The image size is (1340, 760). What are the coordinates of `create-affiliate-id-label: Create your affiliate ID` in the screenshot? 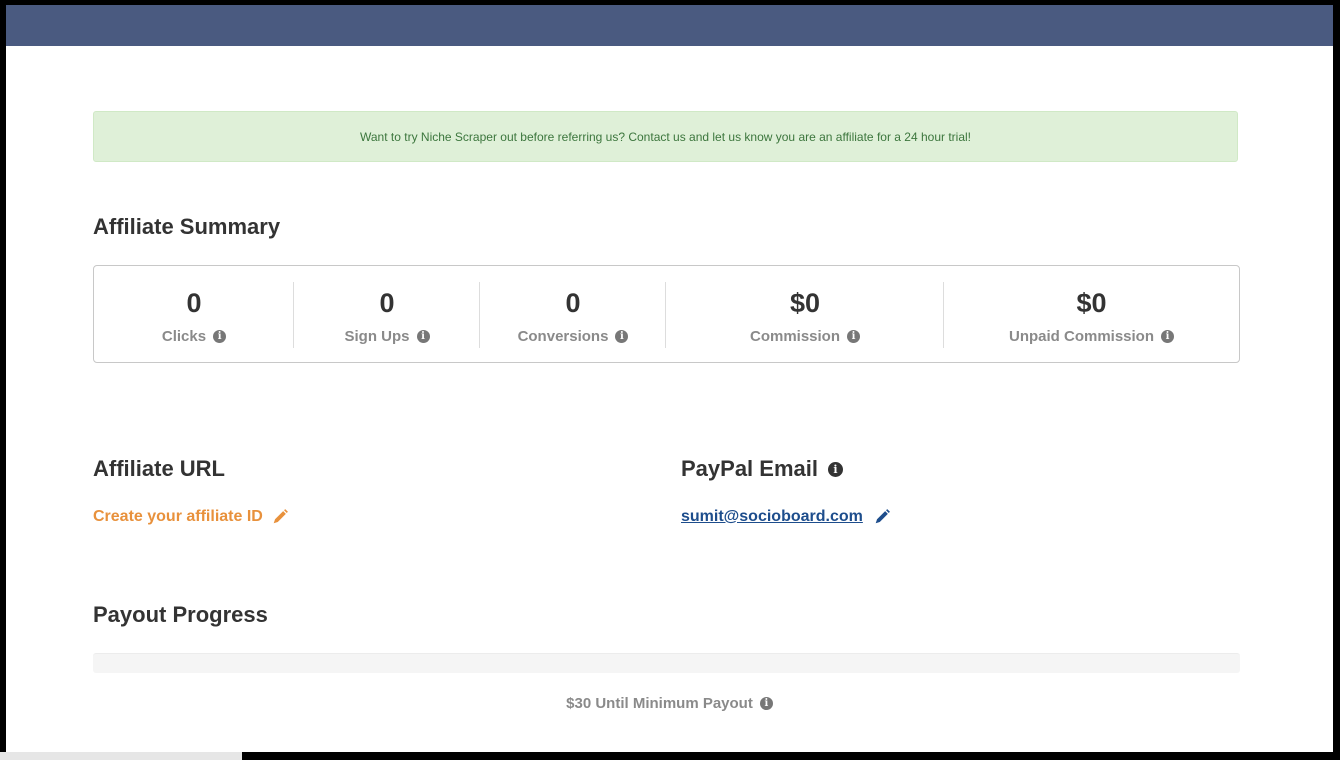 It's located at (178, 516).